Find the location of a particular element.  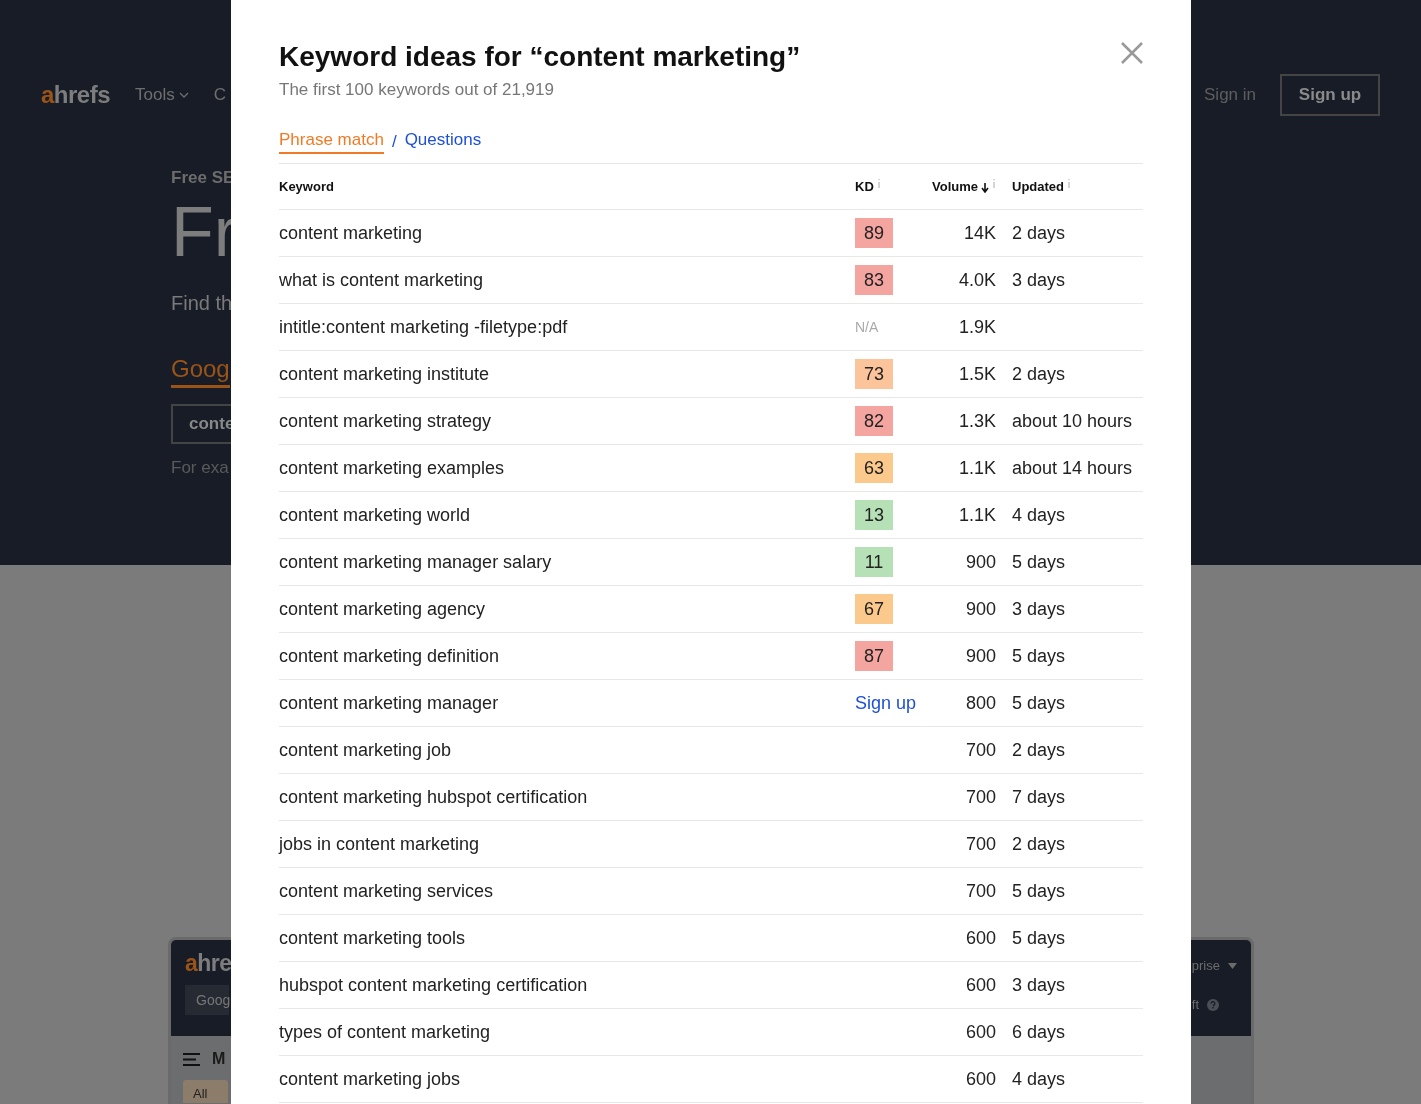

sign-up-link: Sign up is located at coordinates (886, 703).